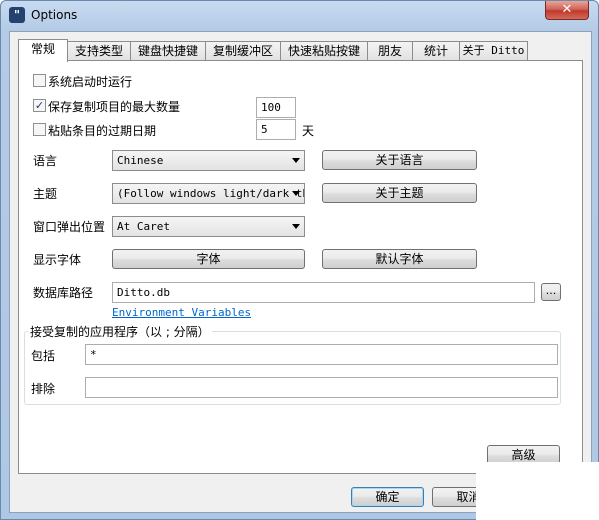 Image resolution: width=599 pixels, height=520 pixels. Describe the element at coordinates (63, 293) in the screenshot. I see `db-path-label: 数据库路径` at that location.